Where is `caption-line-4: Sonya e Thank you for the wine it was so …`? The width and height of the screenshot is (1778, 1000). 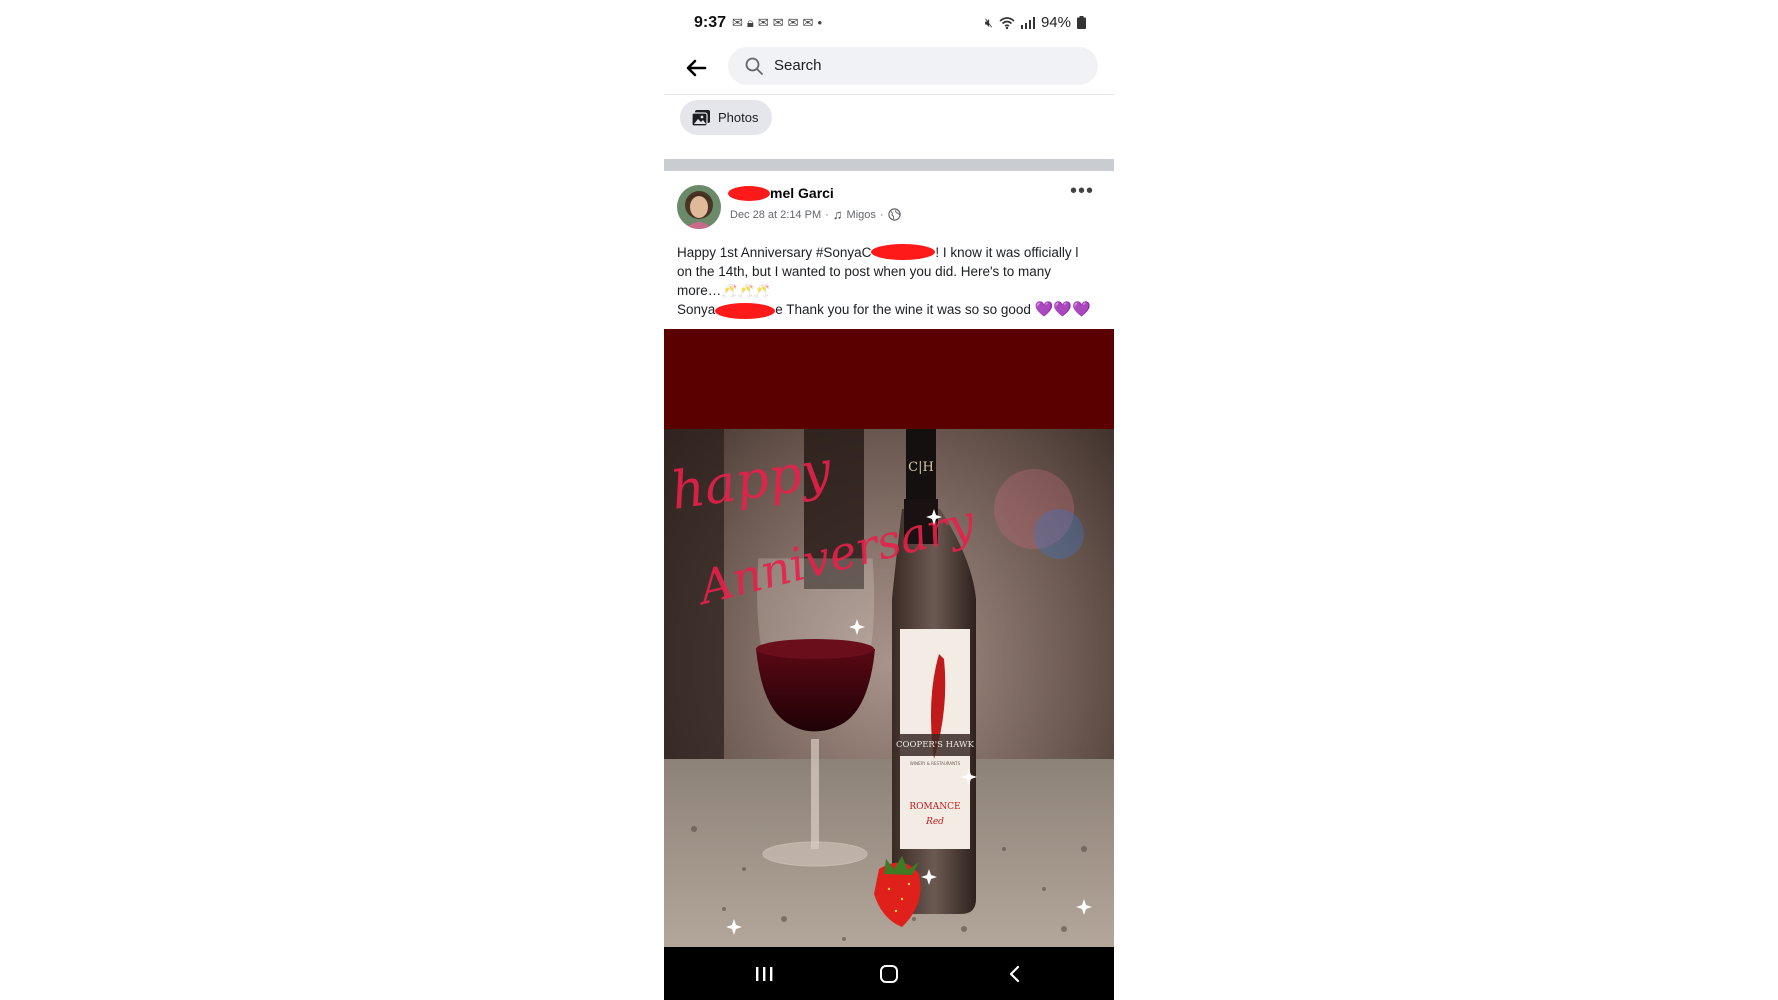 caption-line-4: Sonya e Thank you for the wine it was so … is located at coordinates (889, 309).